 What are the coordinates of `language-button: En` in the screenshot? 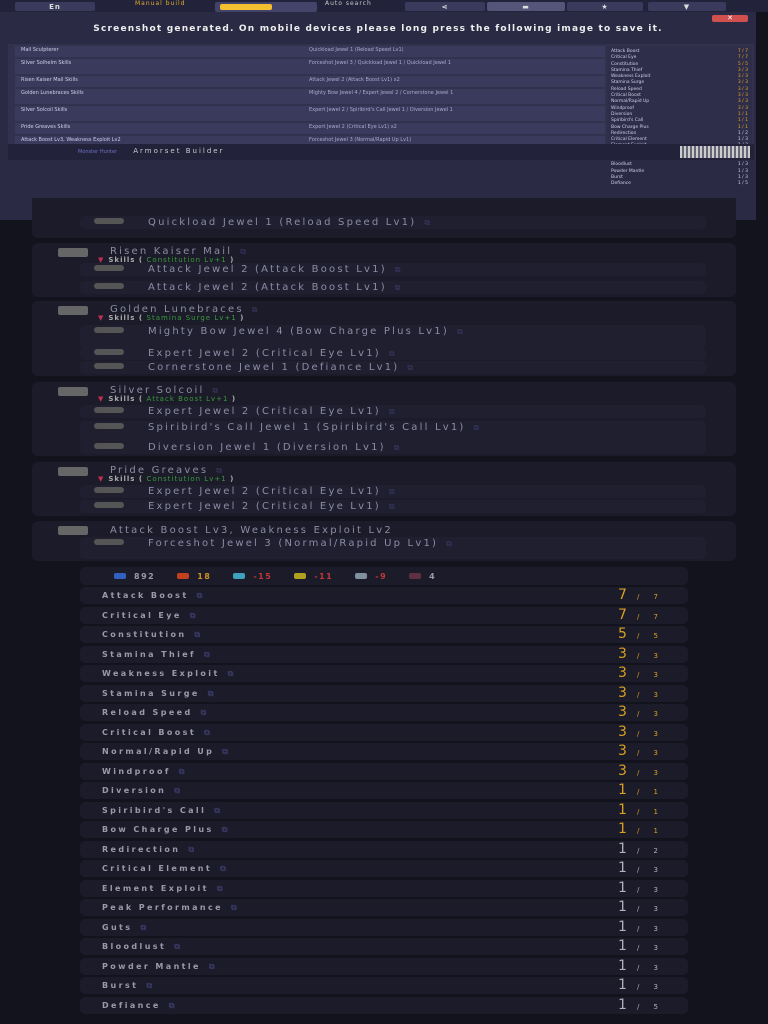 It's located at (55, 6).